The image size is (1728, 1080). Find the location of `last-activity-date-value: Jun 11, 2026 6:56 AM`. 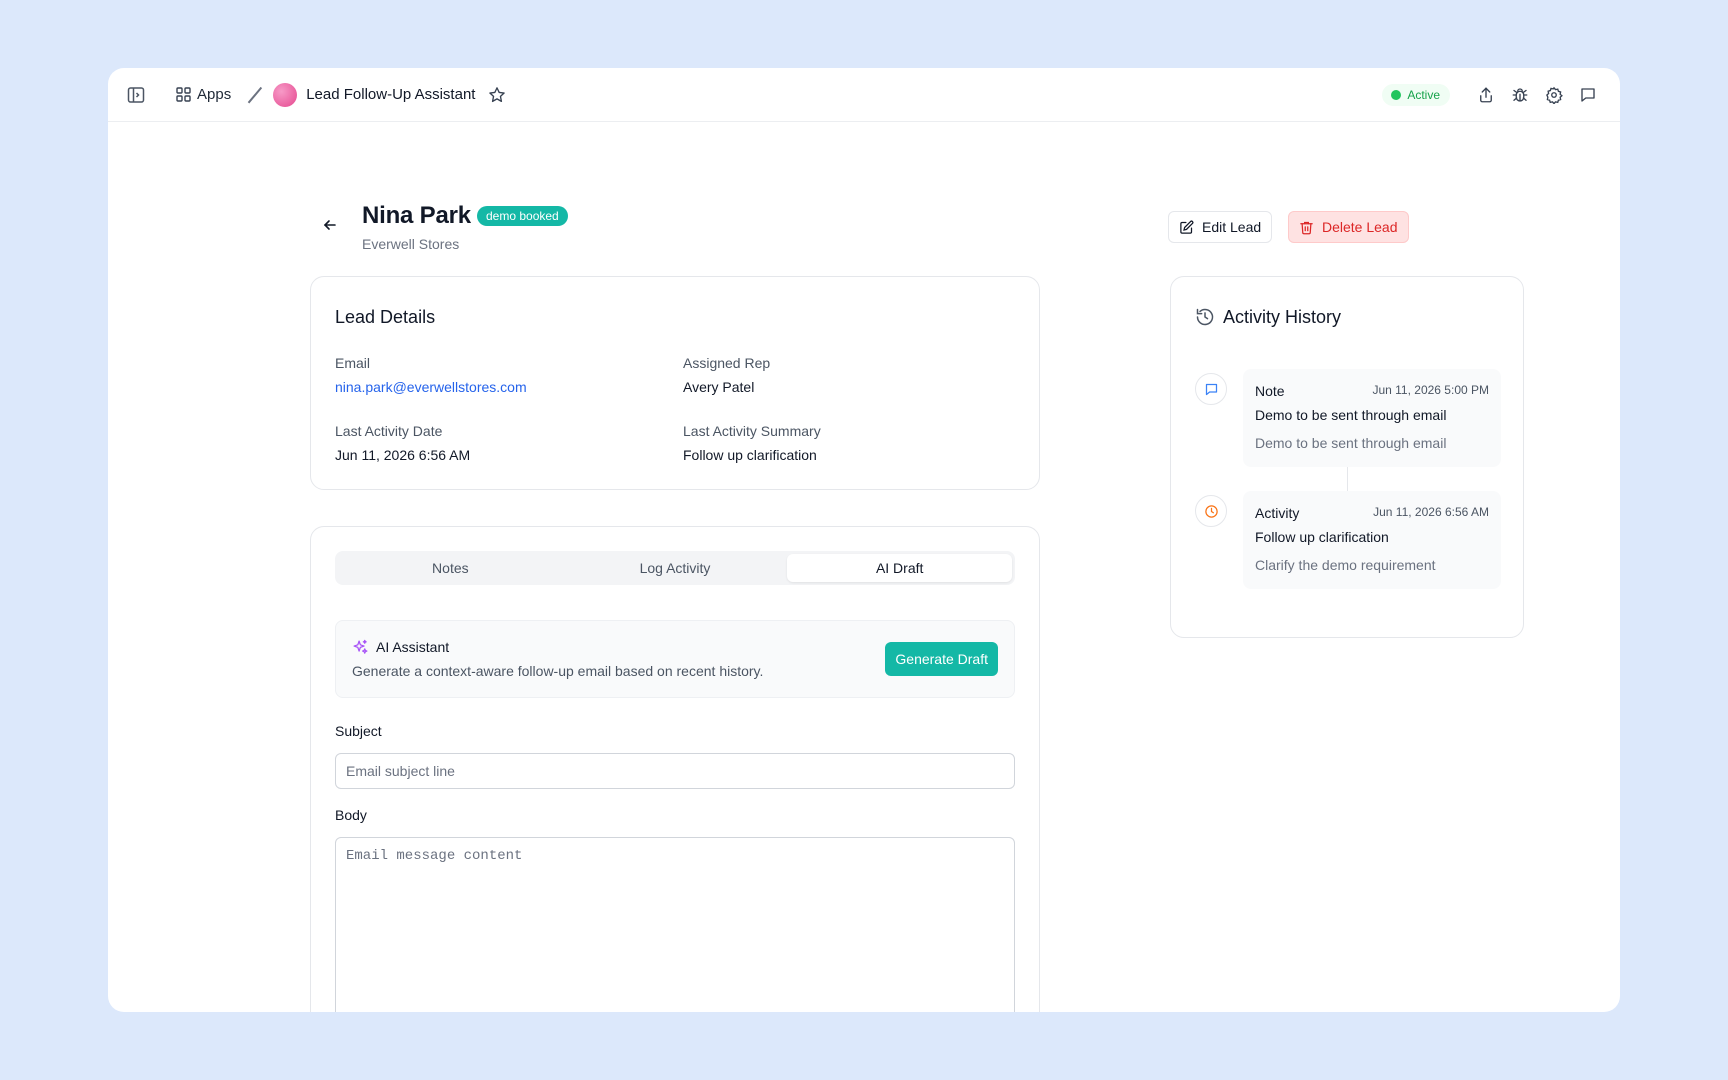

last-activity-date-value: Jun 11, 2026 6:56 AM is located at coordinates (403, 455).